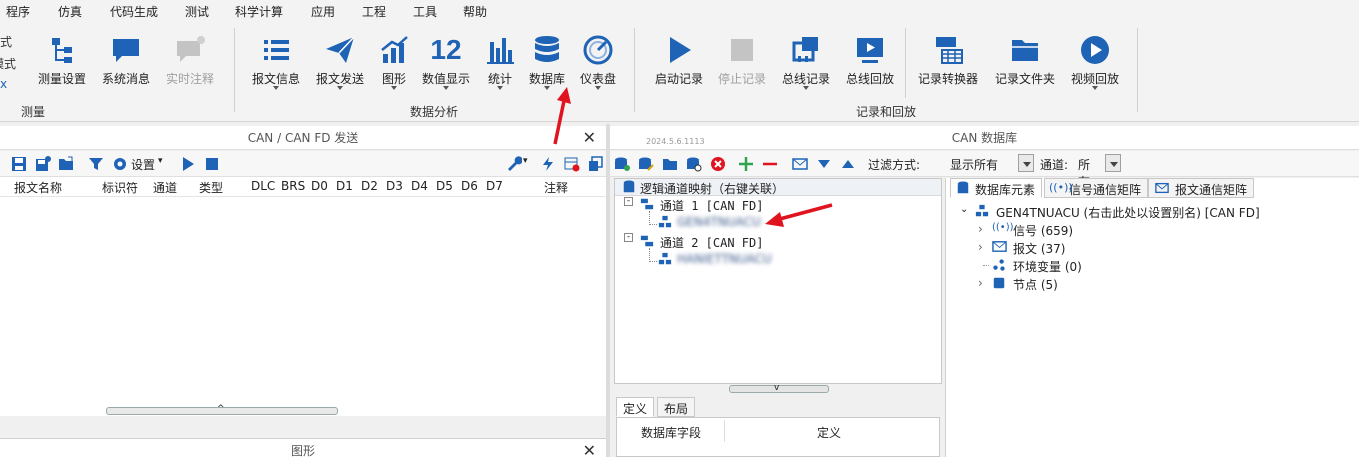 This screenshot has width=1359, height=457. What do you see at coordinates (1201, 188) in the screenshot?
I see `tab-message-matrix: 报文通信矩阵` at bounding box center [1201, 188].